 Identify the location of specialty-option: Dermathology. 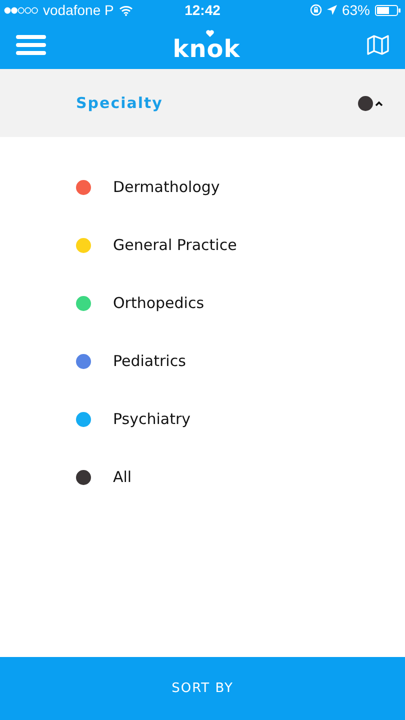
(202, 187).